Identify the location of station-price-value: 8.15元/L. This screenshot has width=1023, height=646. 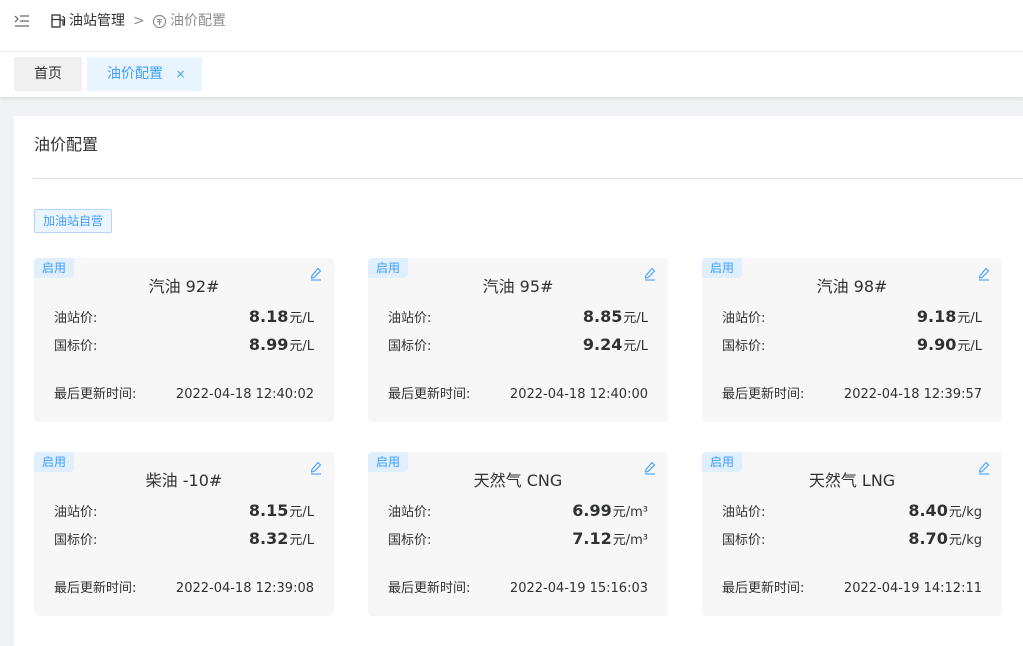
(281, 511).